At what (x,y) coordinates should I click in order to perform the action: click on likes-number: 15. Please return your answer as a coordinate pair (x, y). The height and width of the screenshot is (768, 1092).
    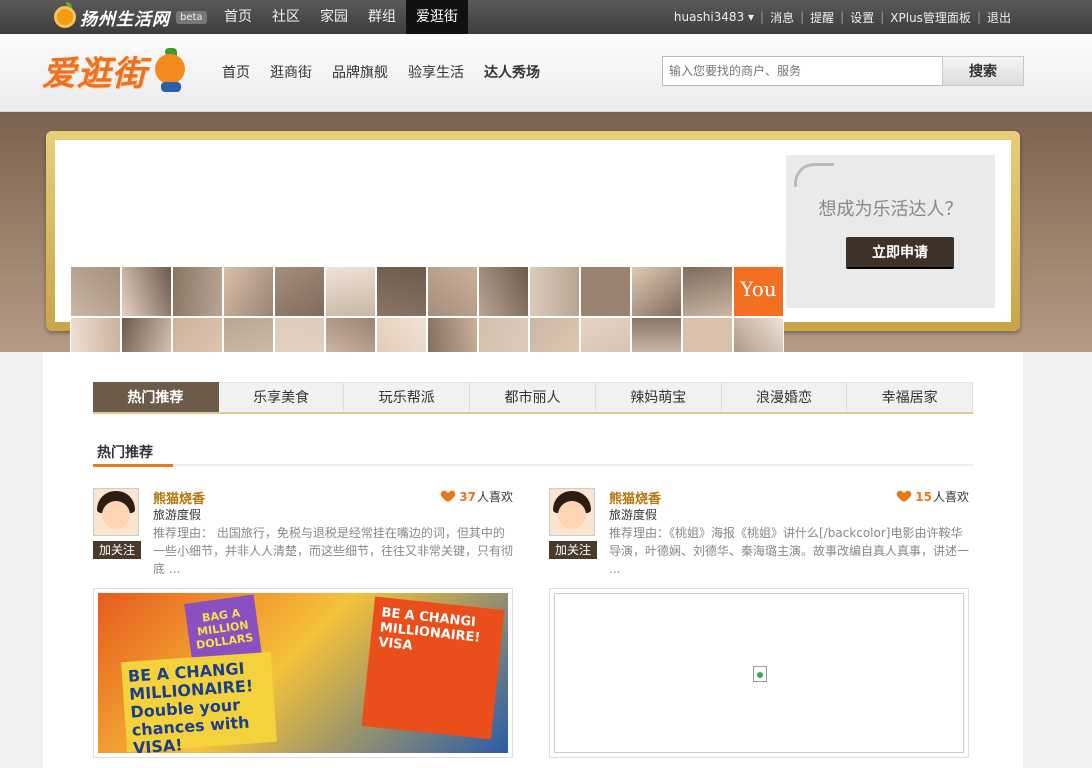
    Looking at the image, I should click on (923, 496).